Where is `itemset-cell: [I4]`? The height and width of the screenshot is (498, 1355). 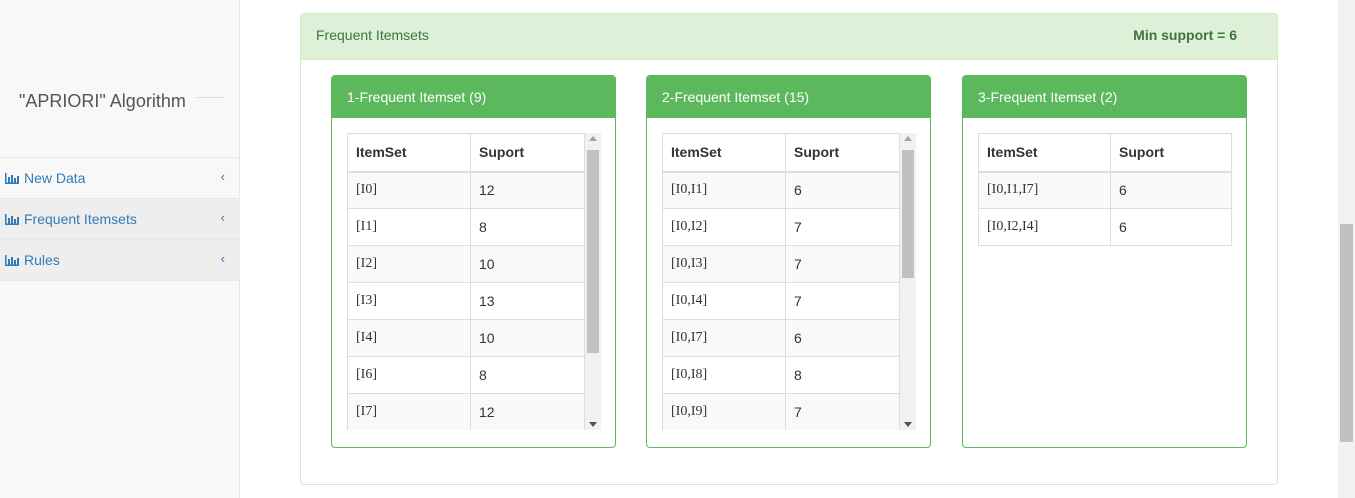 itemset-cell: [I4] is located at coordinates (409, 338).